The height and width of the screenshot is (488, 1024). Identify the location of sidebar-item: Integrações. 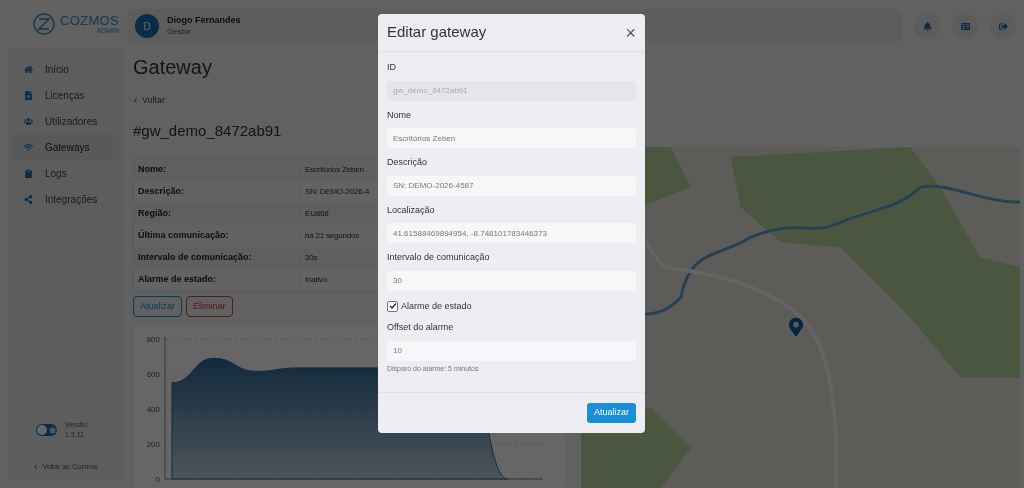
(65, 199).